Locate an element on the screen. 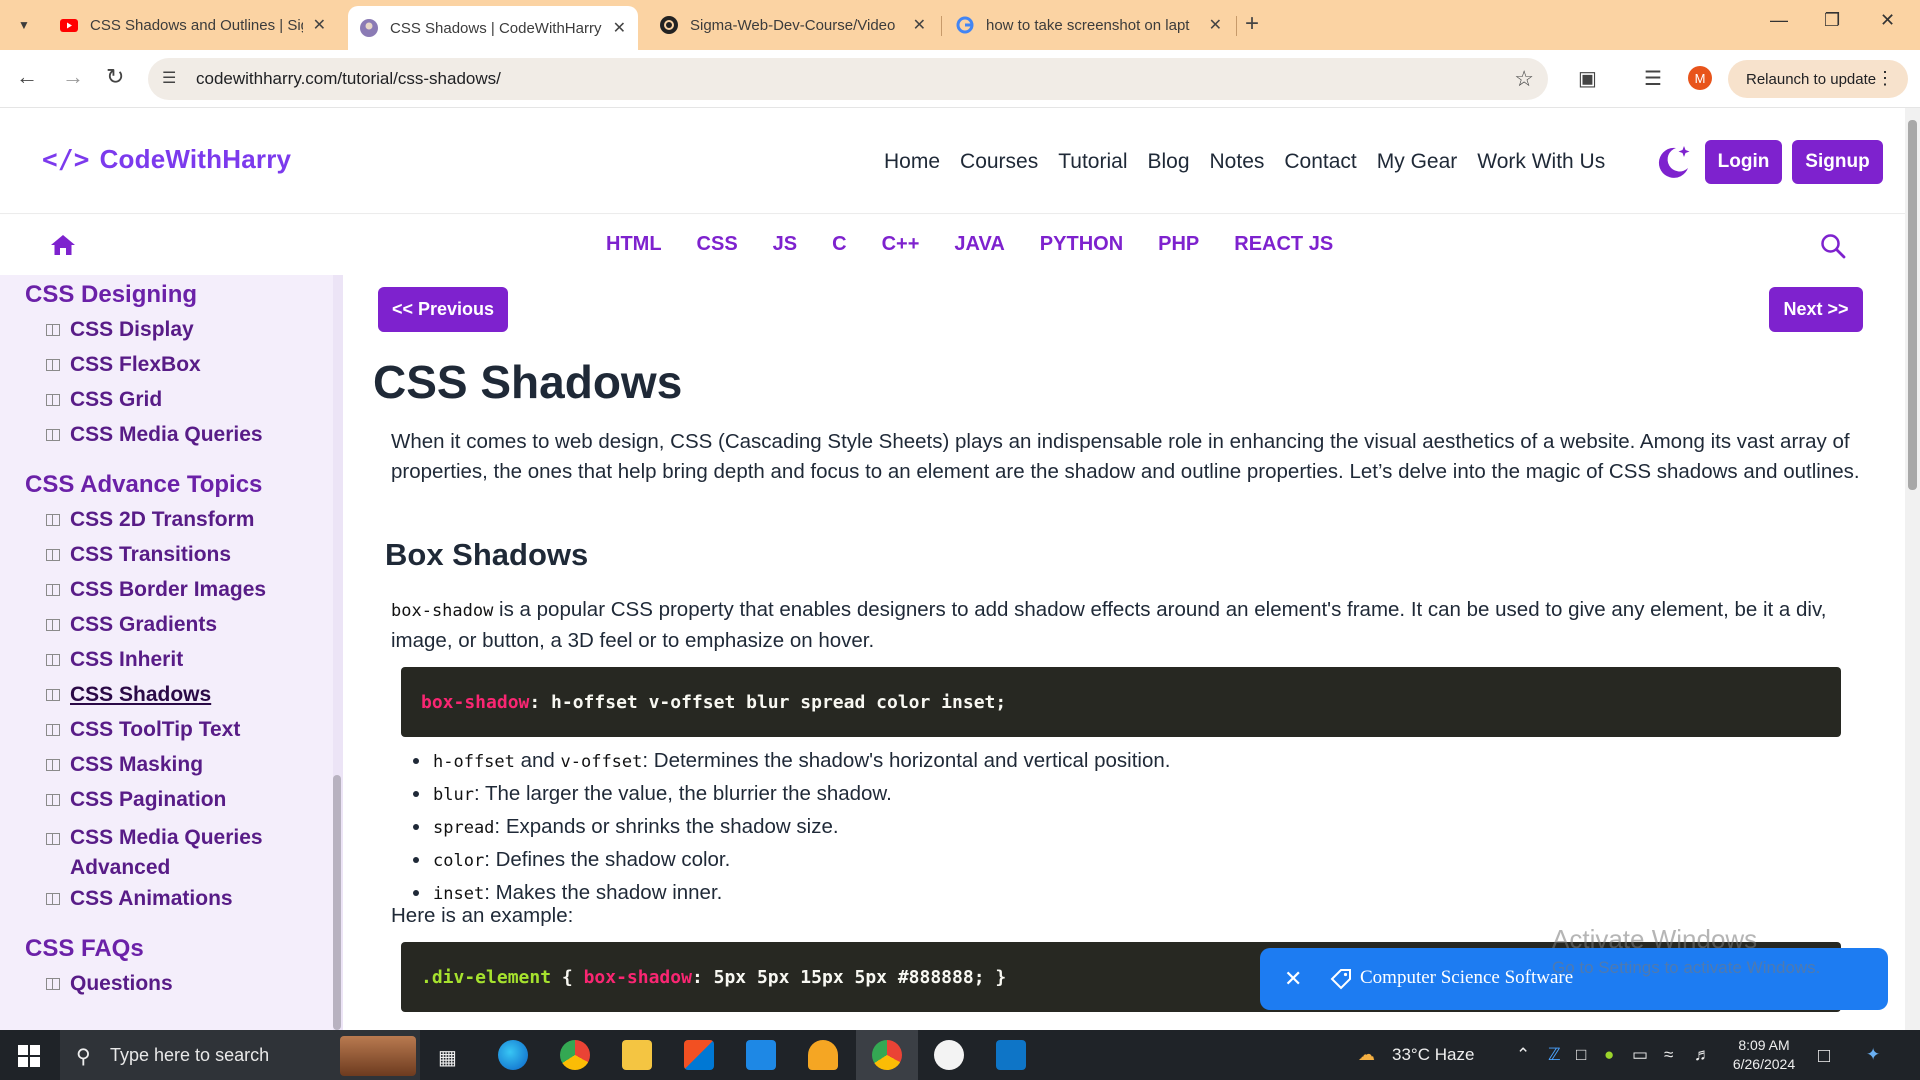  home-icon is located at coordinates (63, 245).